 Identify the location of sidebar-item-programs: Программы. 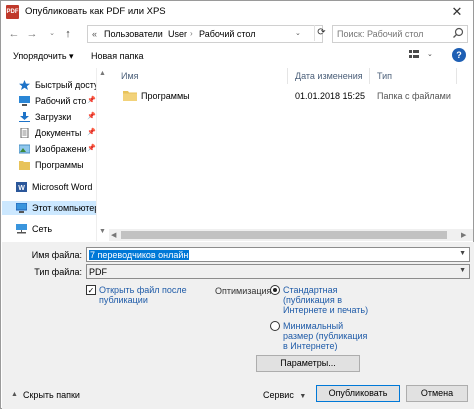
(49, 165).